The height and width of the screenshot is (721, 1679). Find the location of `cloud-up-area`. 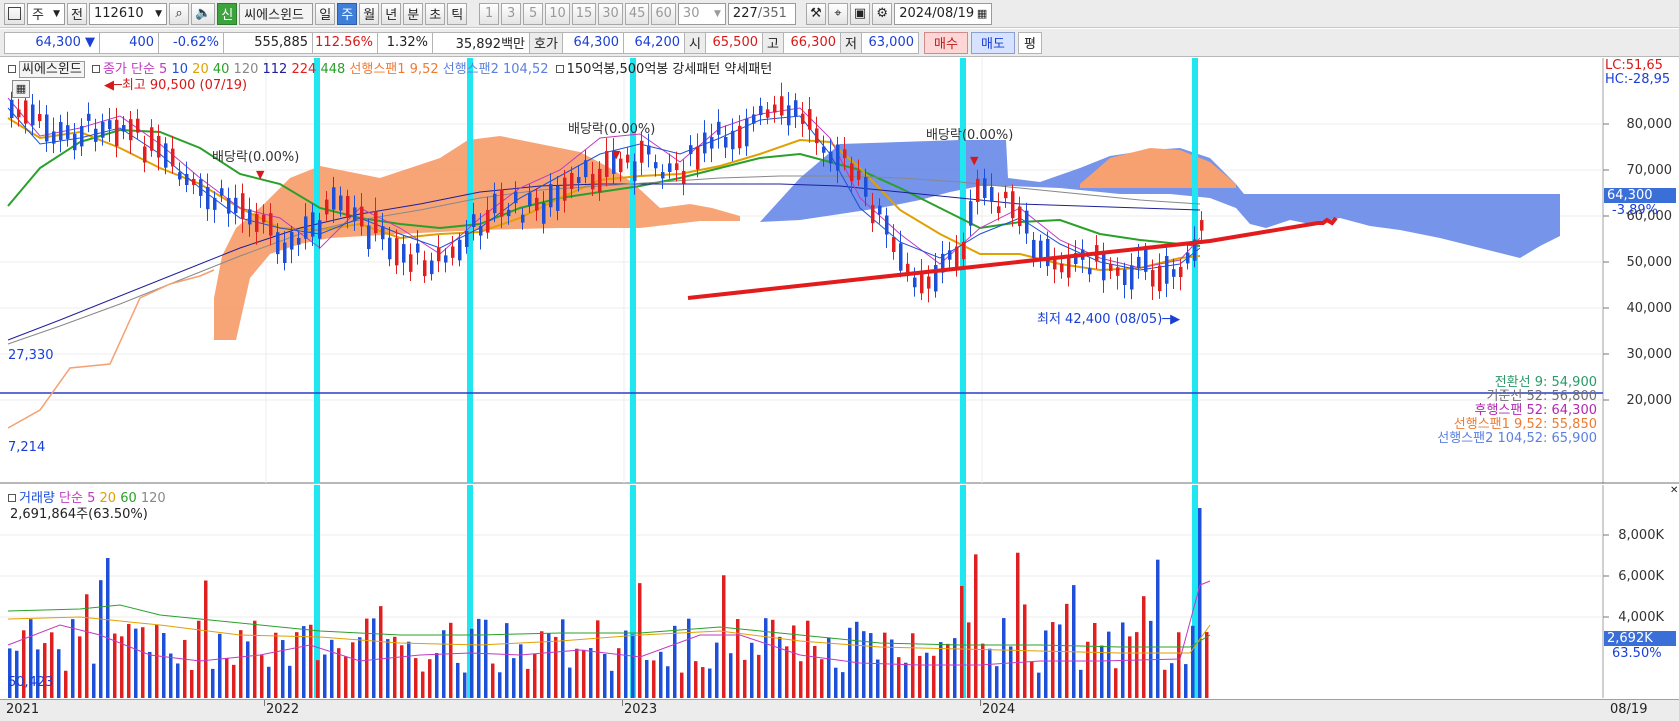

cloud-up-area is located at coordinates (1158, 168).